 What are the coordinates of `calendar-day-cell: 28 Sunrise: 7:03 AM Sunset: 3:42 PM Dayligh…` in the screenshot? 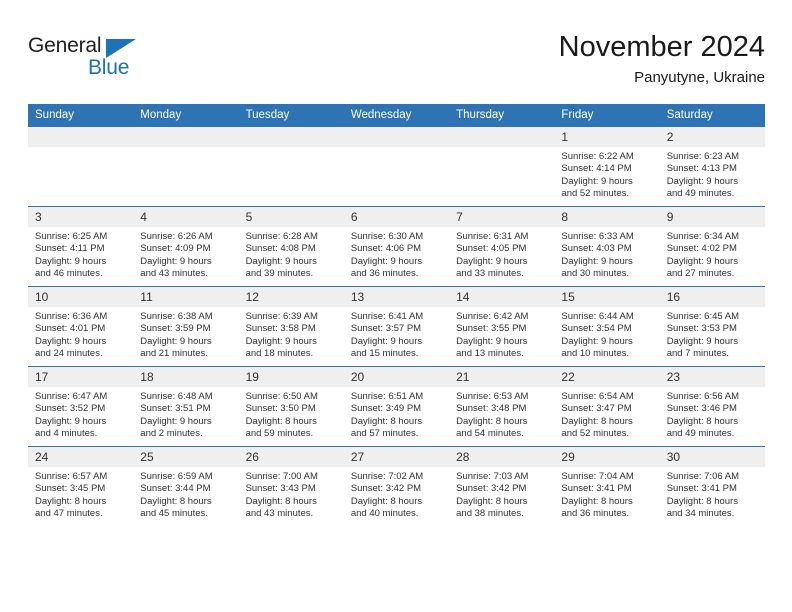 It's located at (502, 486).